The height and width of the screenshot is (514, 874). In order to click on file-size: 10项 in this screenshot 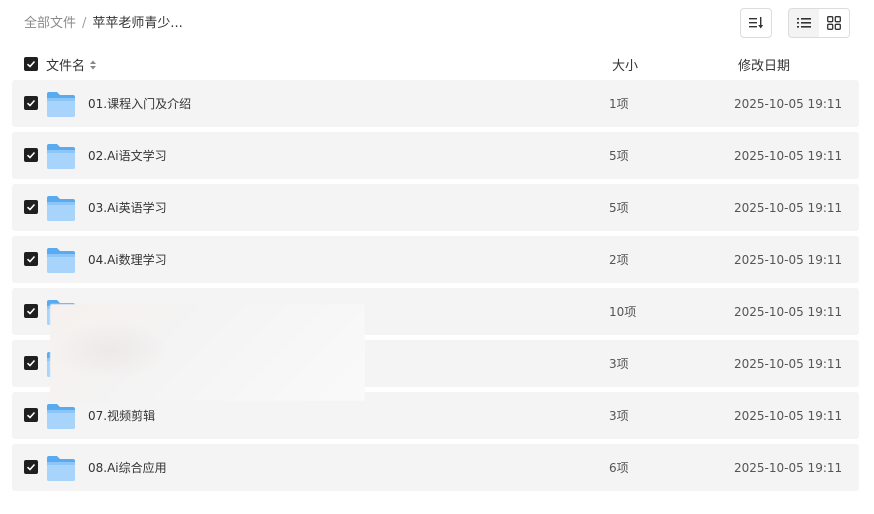, I will do `click(623, 312)`.